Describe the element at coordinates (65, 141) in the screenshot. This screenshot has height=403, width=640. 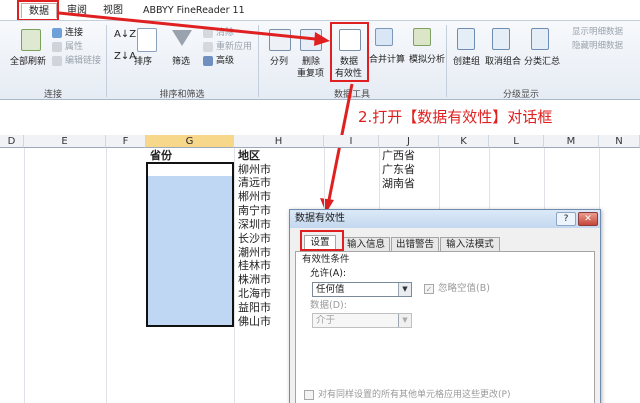
I see `column-header-e: E` at that location.